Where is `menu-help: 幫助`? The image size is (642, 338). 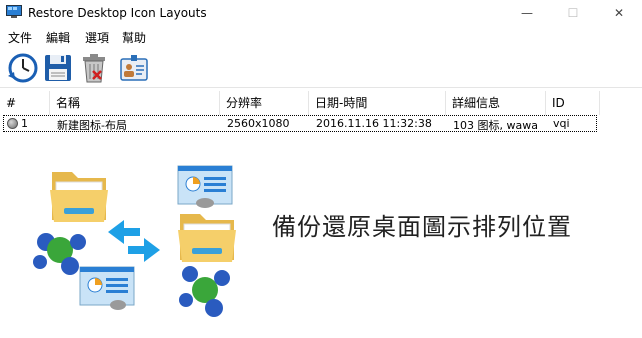
menu-help: 幫助 is located at coordinates (134, 37).